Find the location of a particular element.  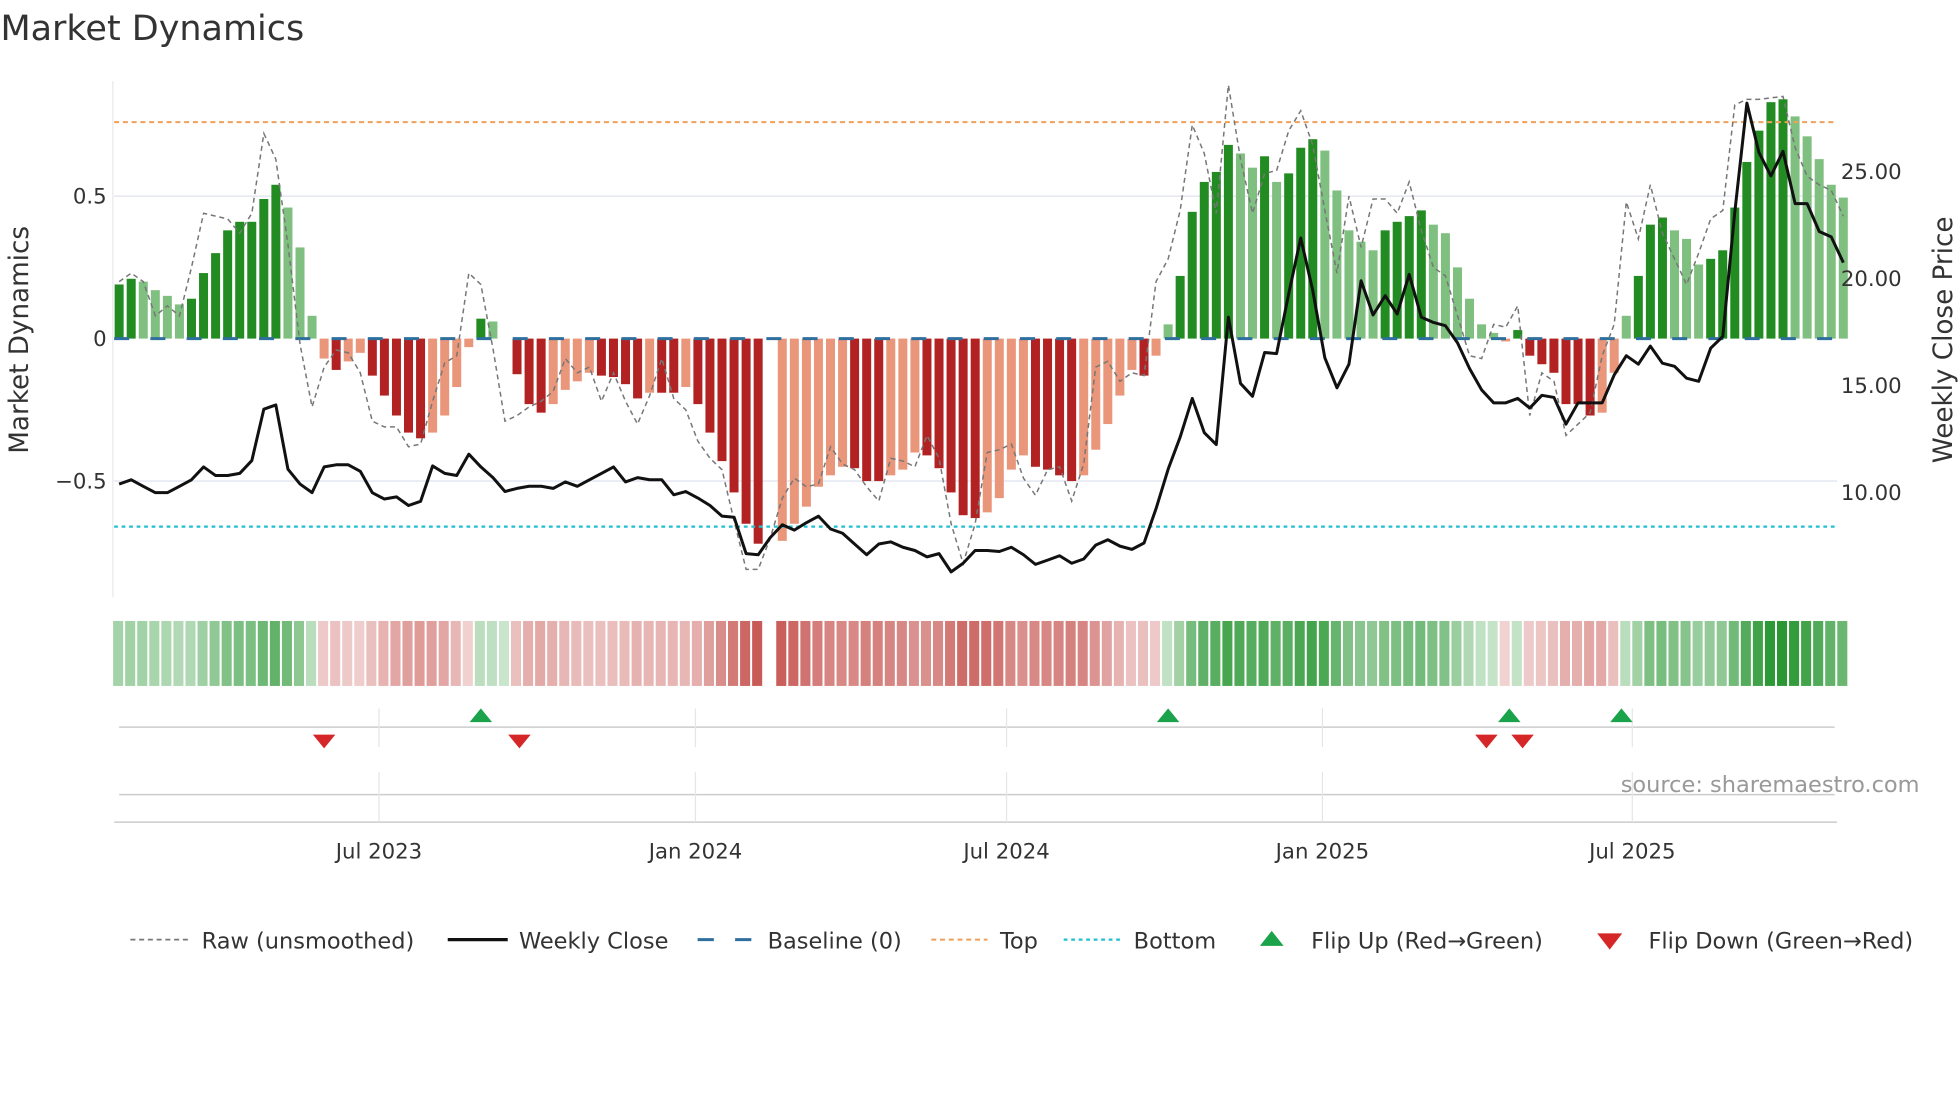

flip-down-marker is located at coordinates (1486, 741).